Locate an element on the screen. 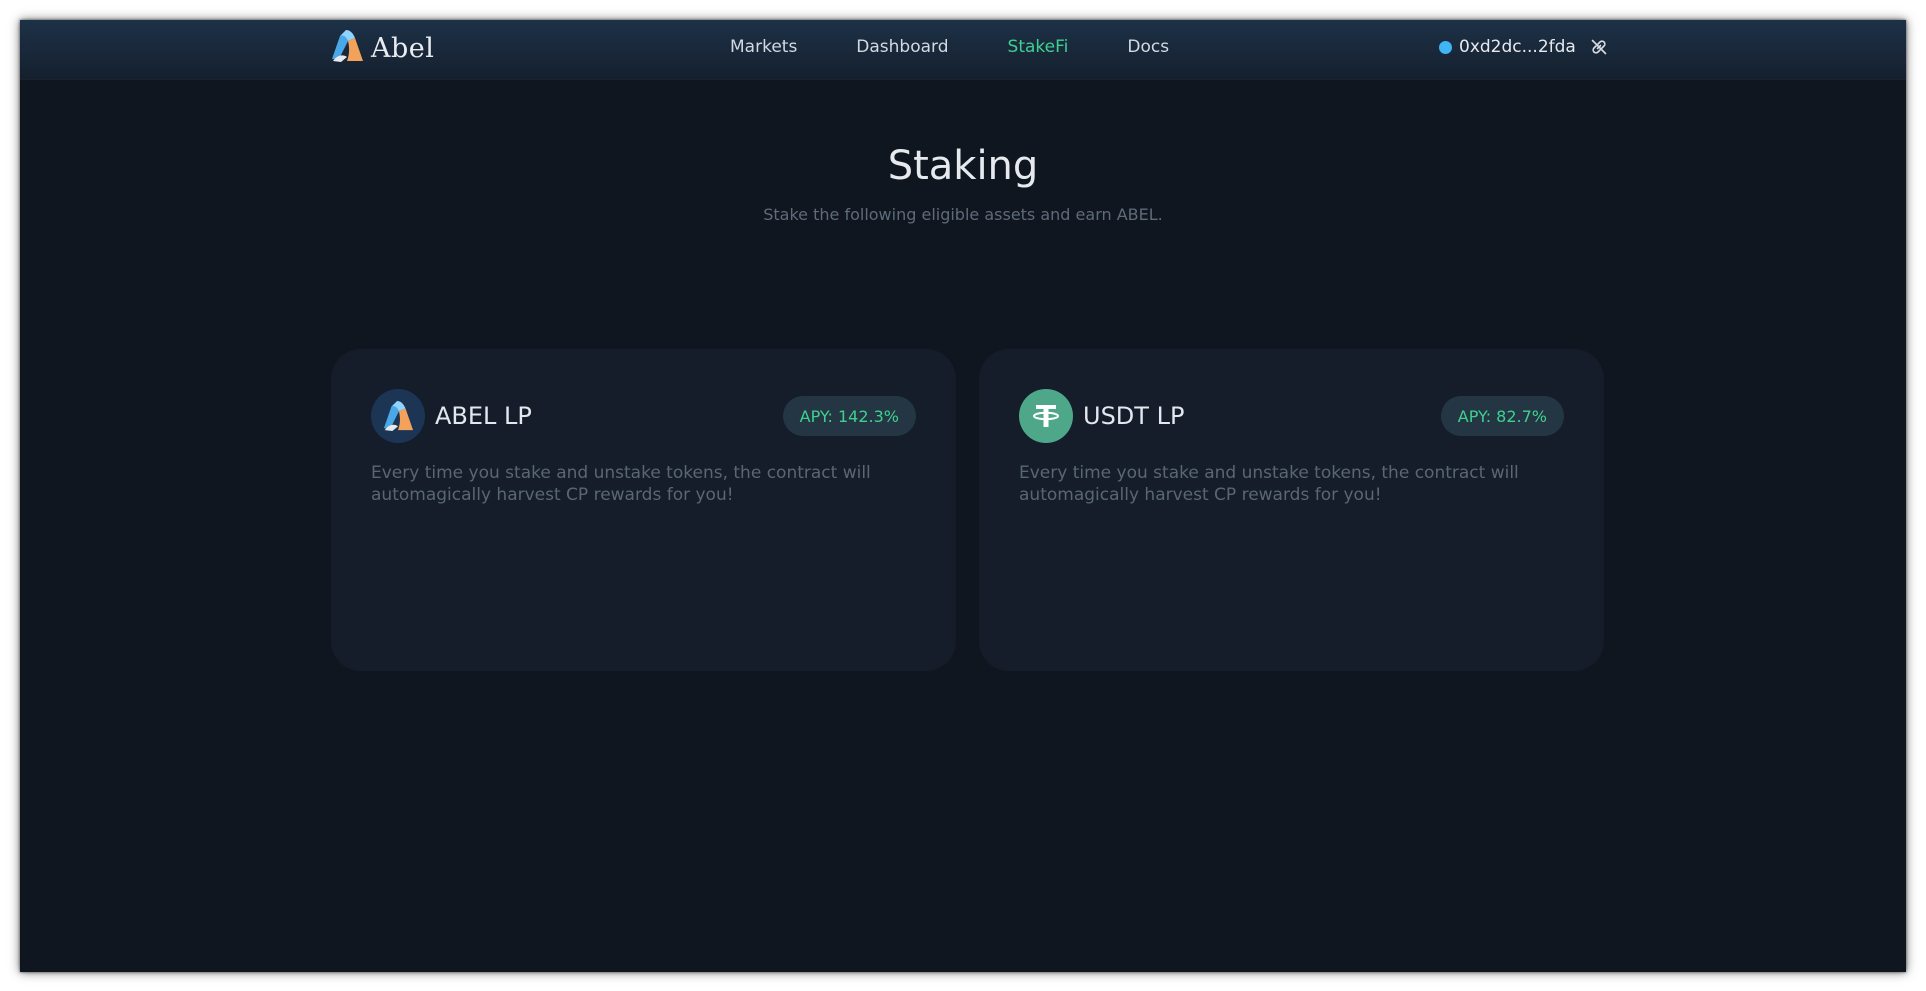  nav-markets: Markets is located at coordinates (763, 47).